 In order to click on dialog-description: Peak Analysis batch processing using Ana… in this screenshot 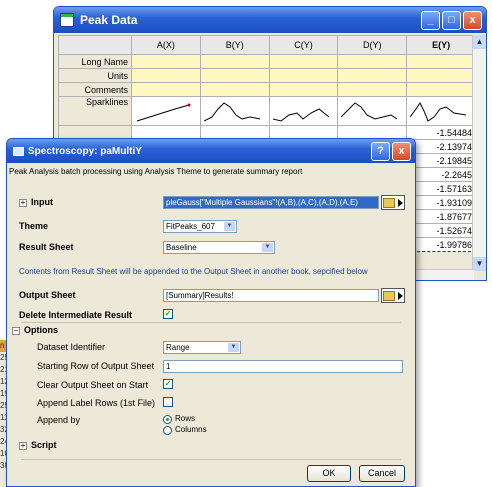, I will do `click(156, 171)`.